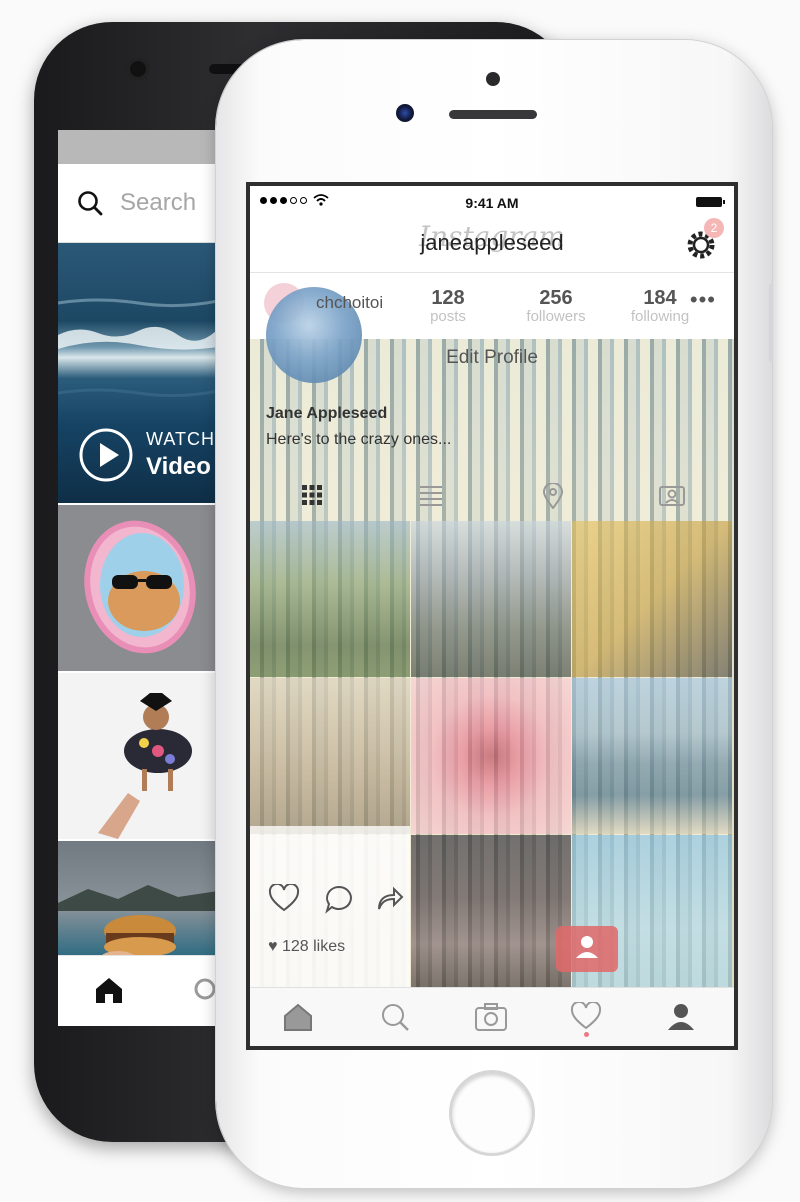 Image resolution: width=800 pixels, height=1202 pixels. I want to click on battery-icon, so click(710, 202).